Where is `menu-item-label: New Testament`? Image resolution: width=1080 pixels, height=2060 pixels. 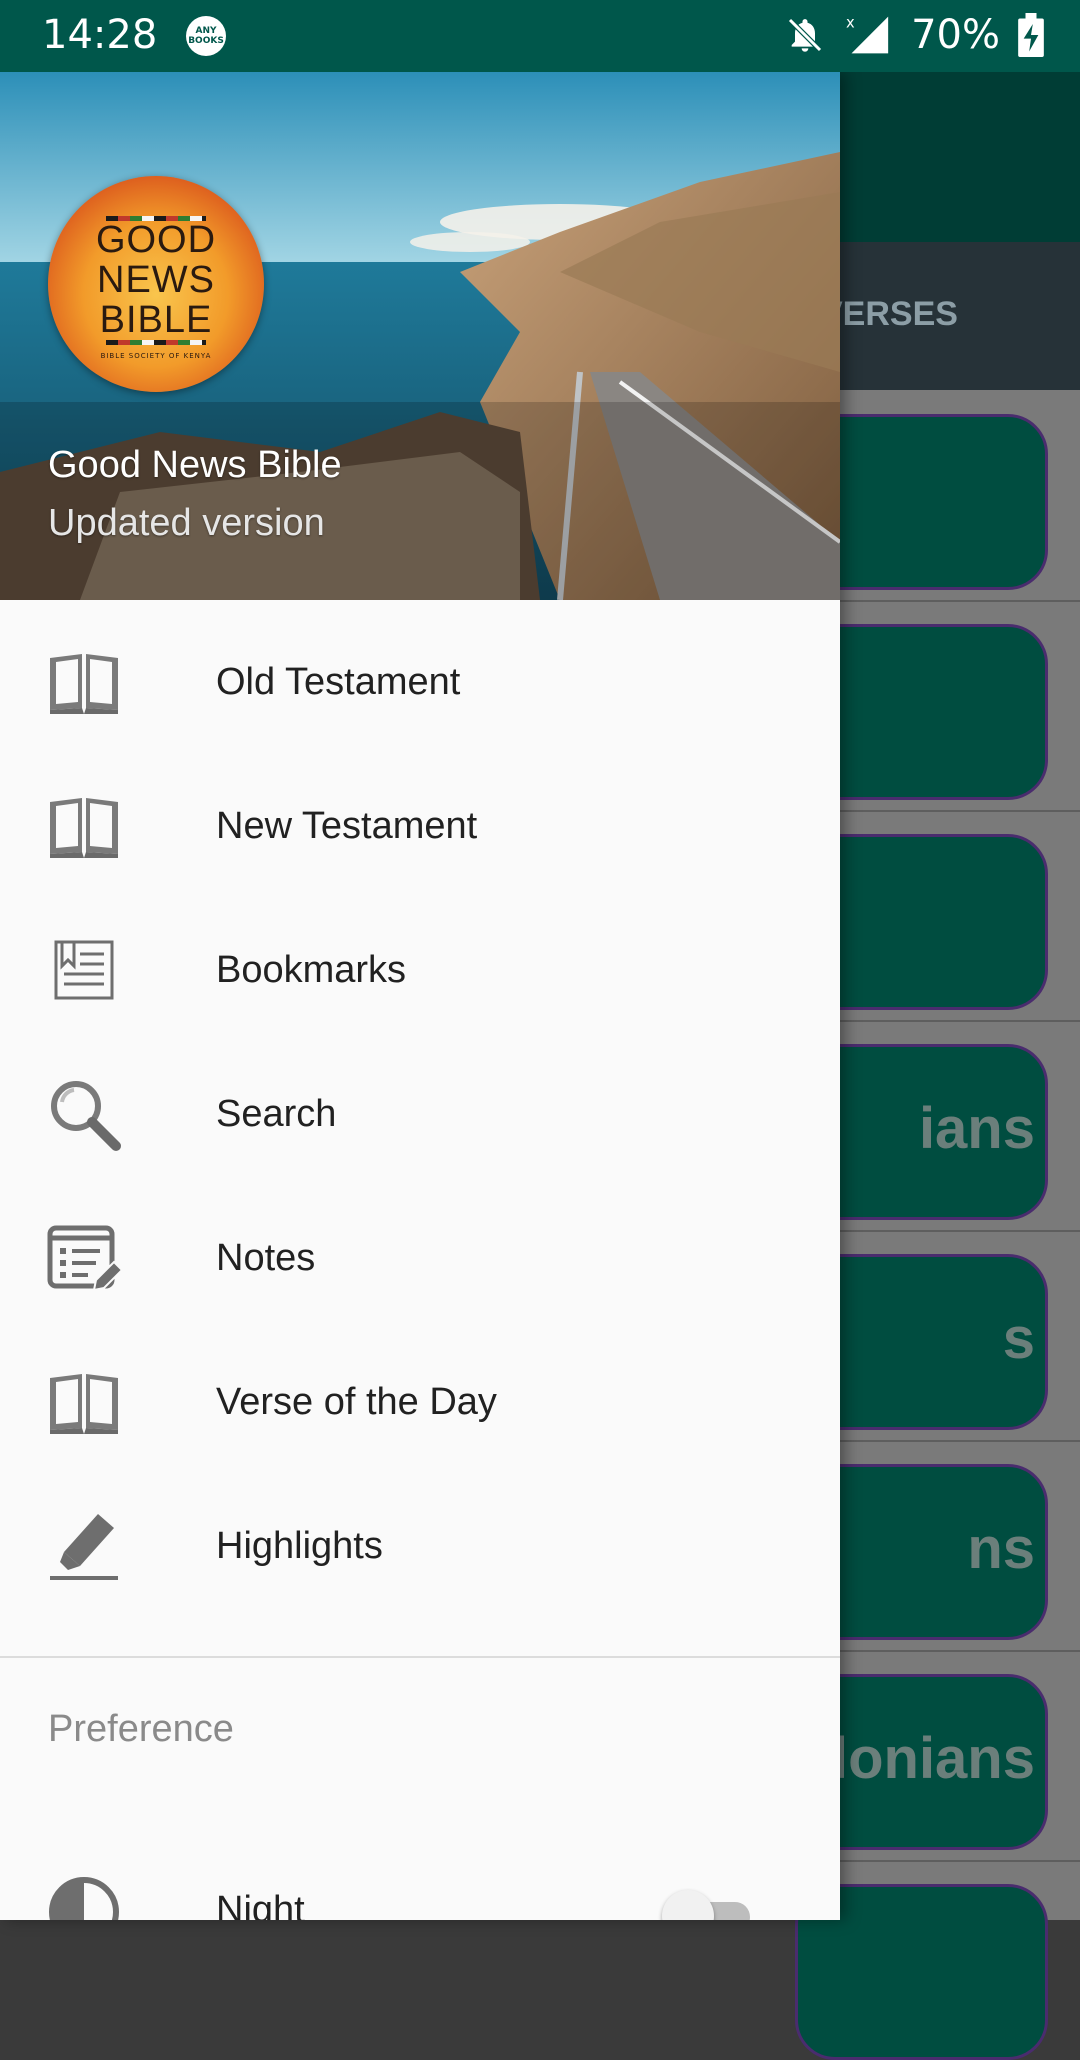
menu-item-label: New Testament is located at coordinates (347, 825).